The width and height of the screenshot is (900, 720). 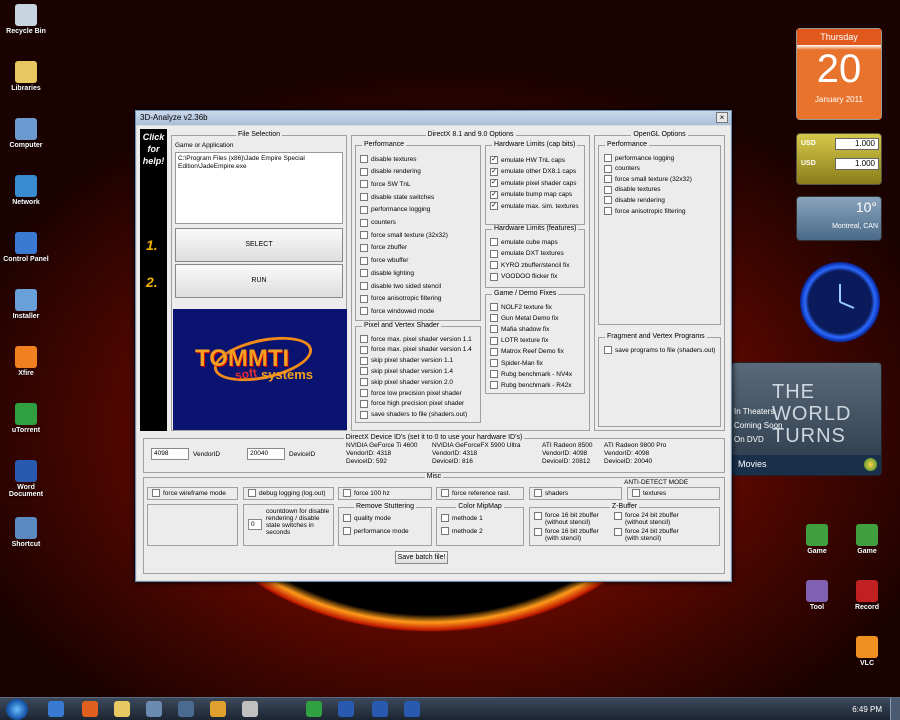 I want to click on fix-checkbox-spider-man-fix: Spider-Man fix, so click(x=516, y=363).